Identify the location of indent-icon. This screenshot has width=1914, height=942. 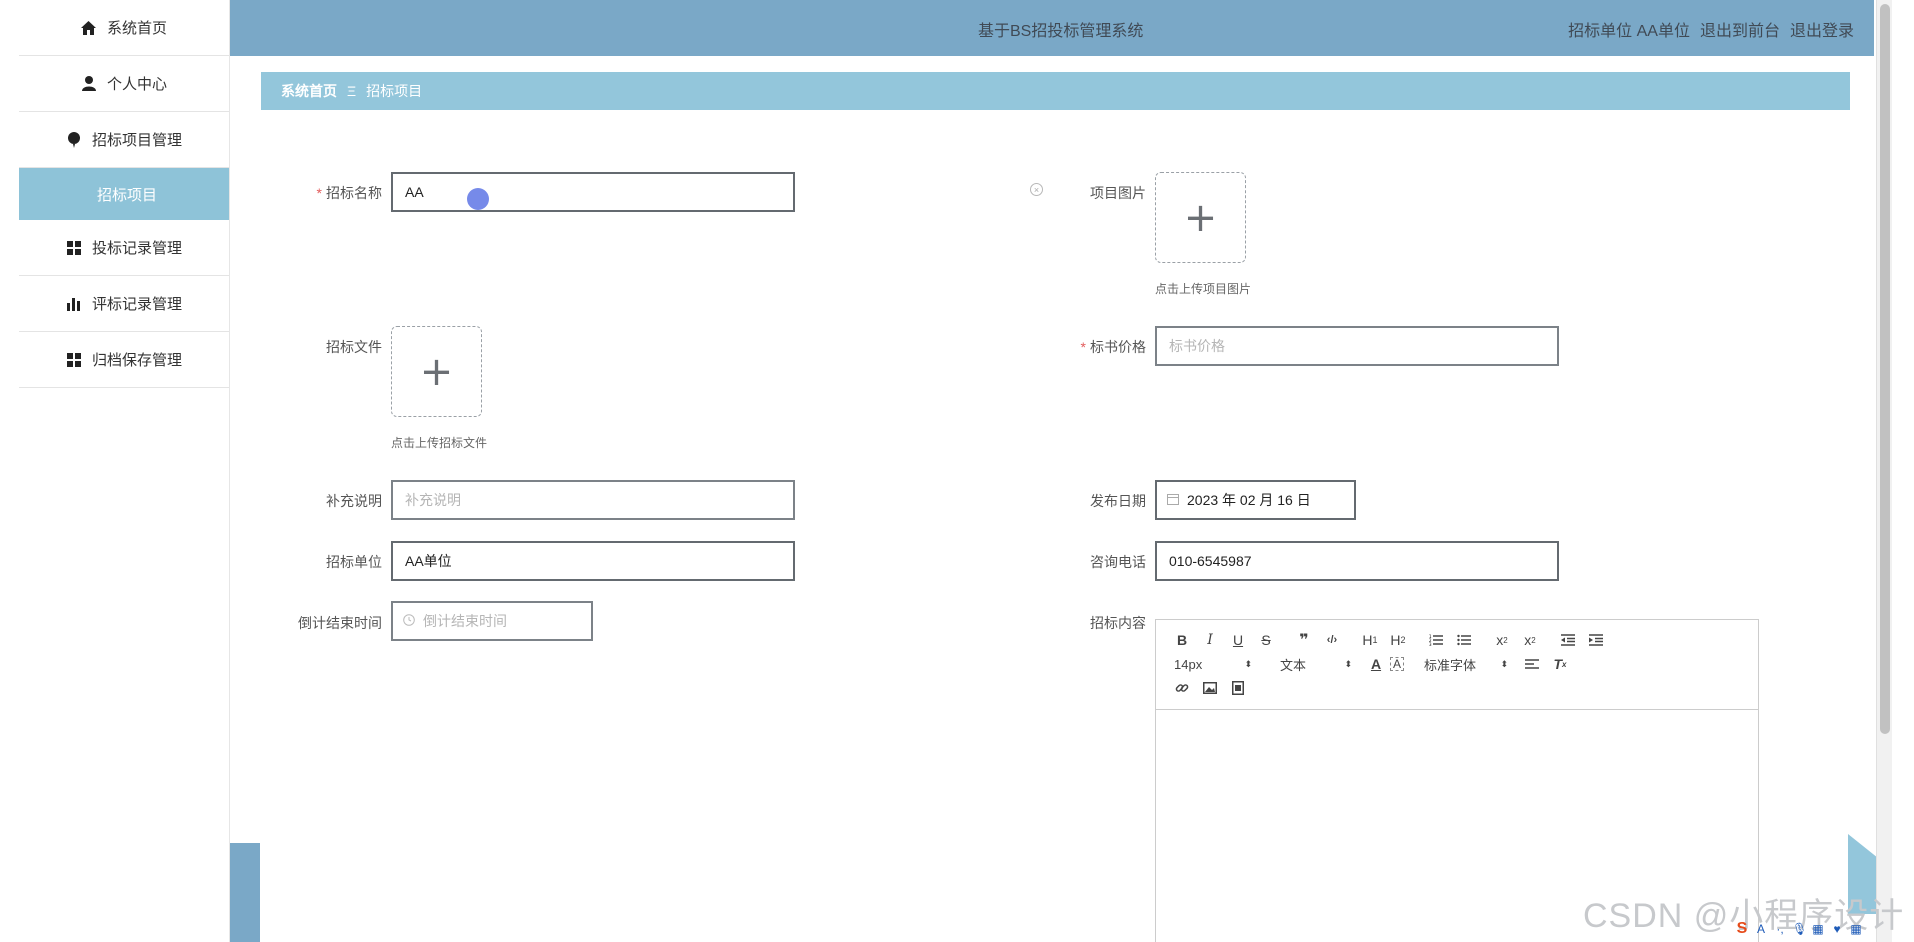
(1596, 640).